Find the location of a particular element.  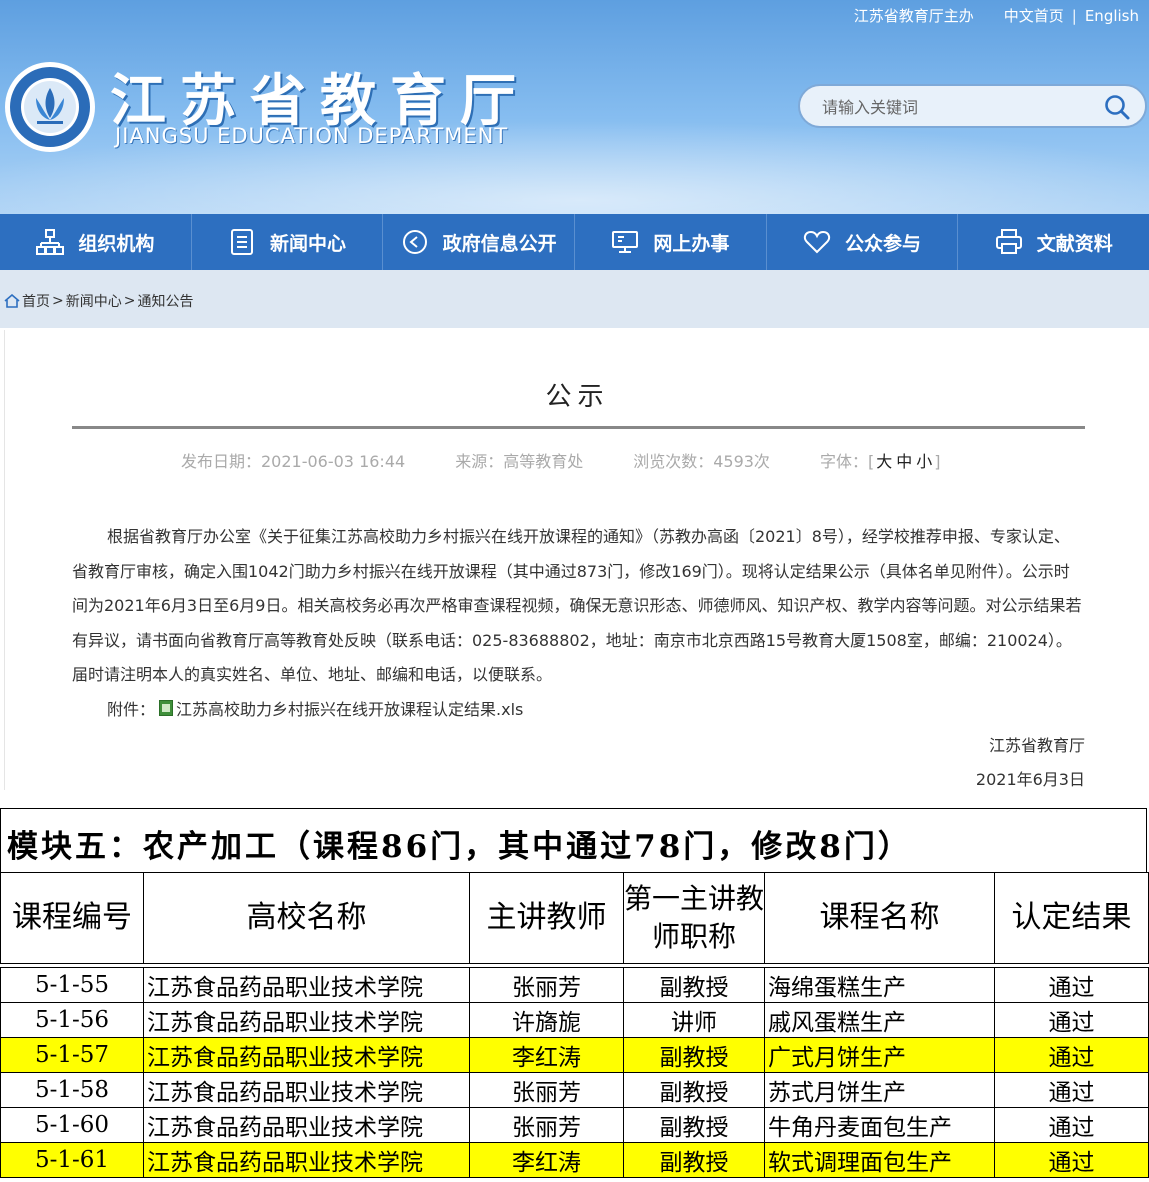

table-row: 5-1-55 江苏食品药品职业技术学院 张丽芳 副教授 海绵蛋糕生产 通过 is located at coordinates (574, 985).